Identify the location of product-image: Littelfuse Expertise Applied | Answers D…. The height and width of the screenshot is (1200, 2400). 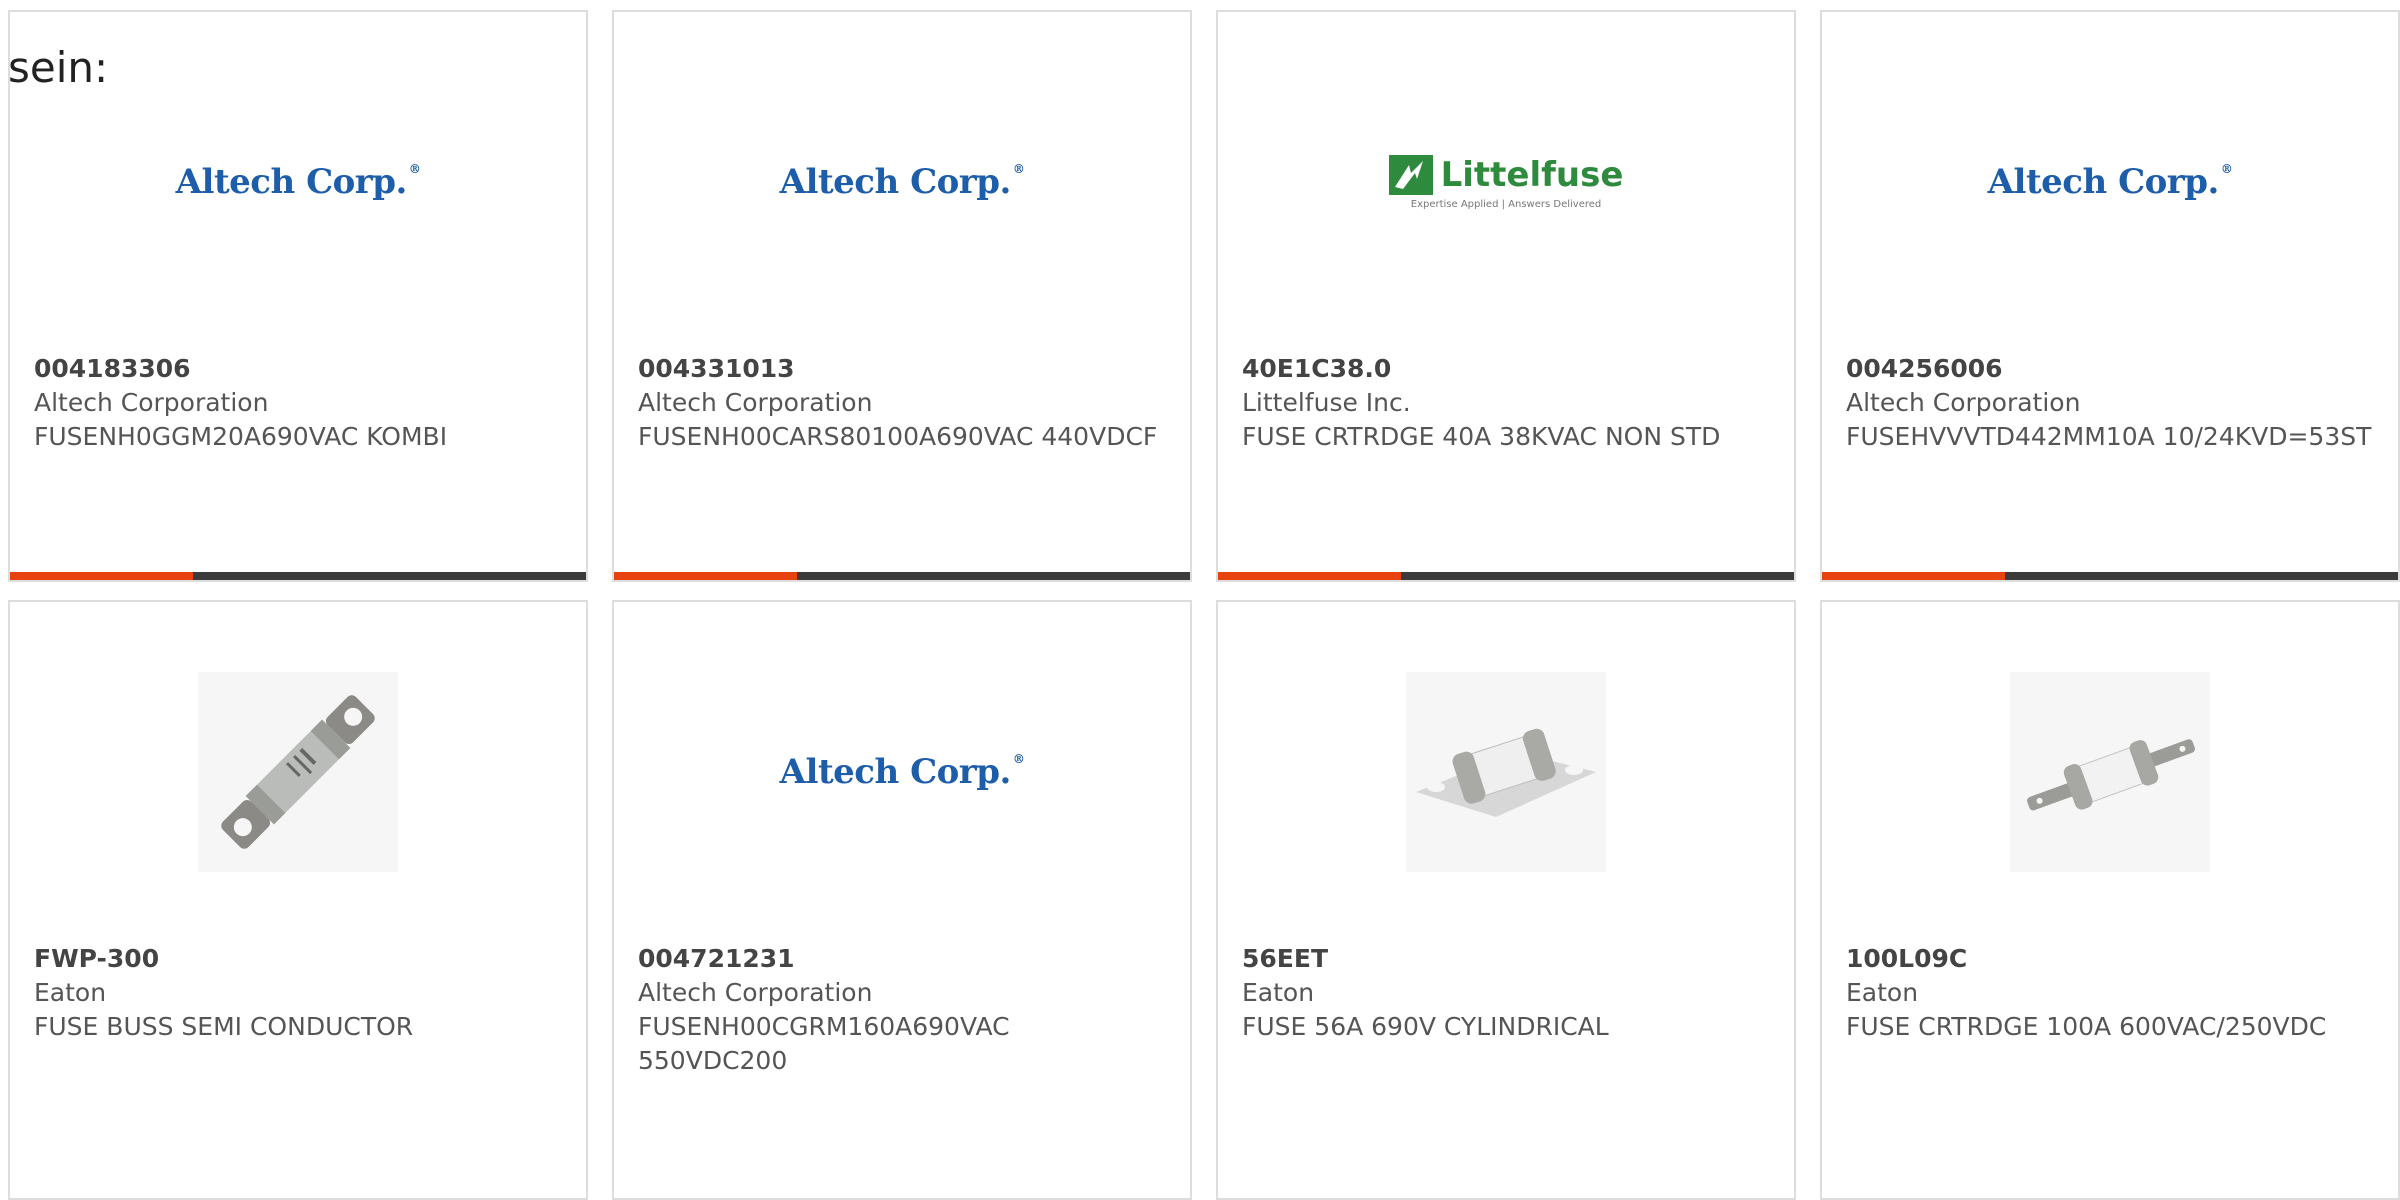
(1506, 182).